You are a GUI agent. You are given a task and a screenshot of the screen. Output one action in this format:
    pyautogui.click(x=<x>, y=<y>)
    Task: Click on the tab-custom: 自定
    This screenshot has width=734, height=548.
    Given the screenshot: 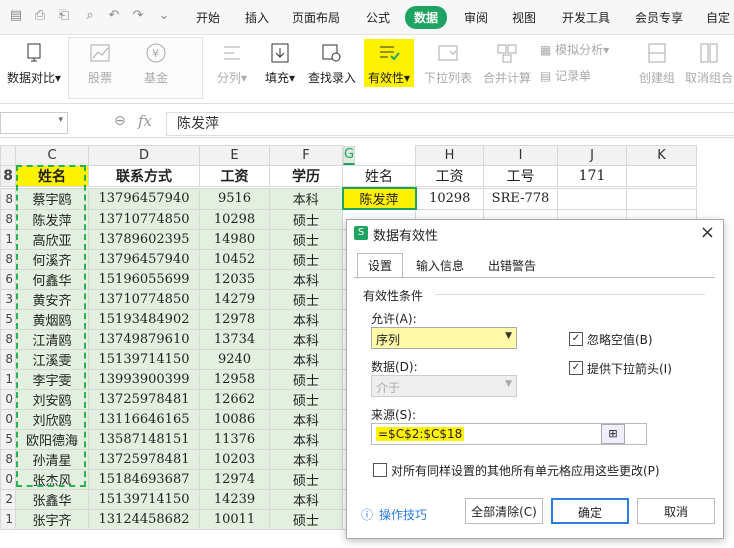 What is the action you would take?
    pyautogui.click(x=718, y=17)
    